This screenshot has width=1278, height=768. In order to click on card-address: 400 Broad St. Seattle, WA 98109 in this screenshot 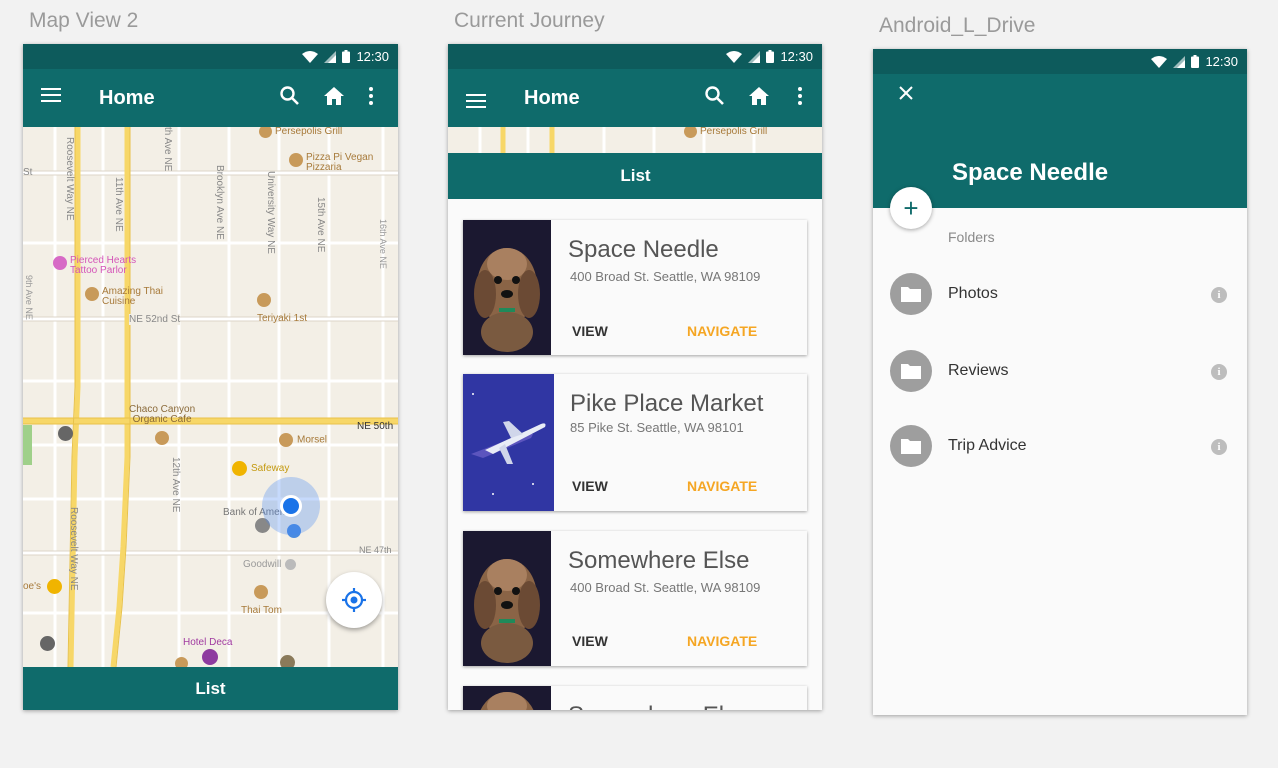, I will do `click(665, 587)`.